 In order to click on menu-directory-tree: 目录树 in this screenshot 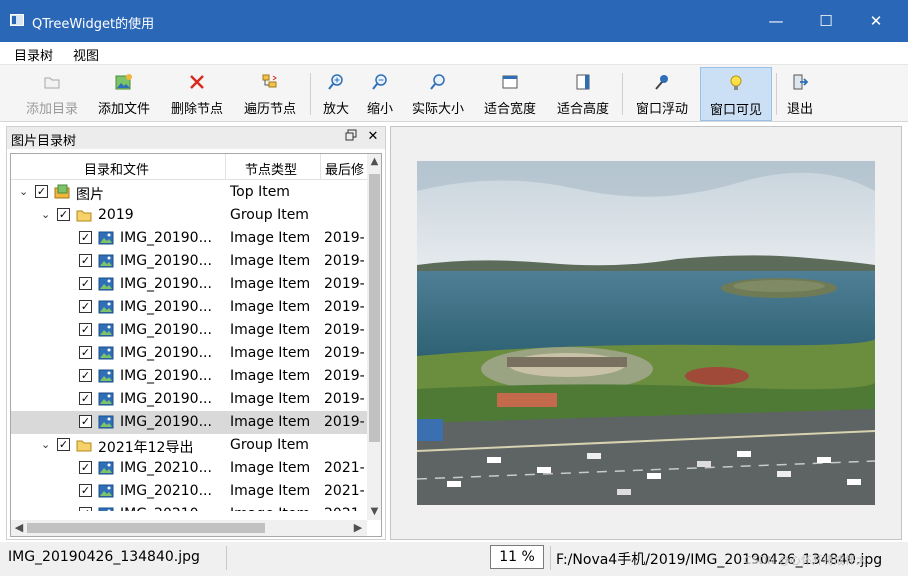, I will do `click(33, 54)`.